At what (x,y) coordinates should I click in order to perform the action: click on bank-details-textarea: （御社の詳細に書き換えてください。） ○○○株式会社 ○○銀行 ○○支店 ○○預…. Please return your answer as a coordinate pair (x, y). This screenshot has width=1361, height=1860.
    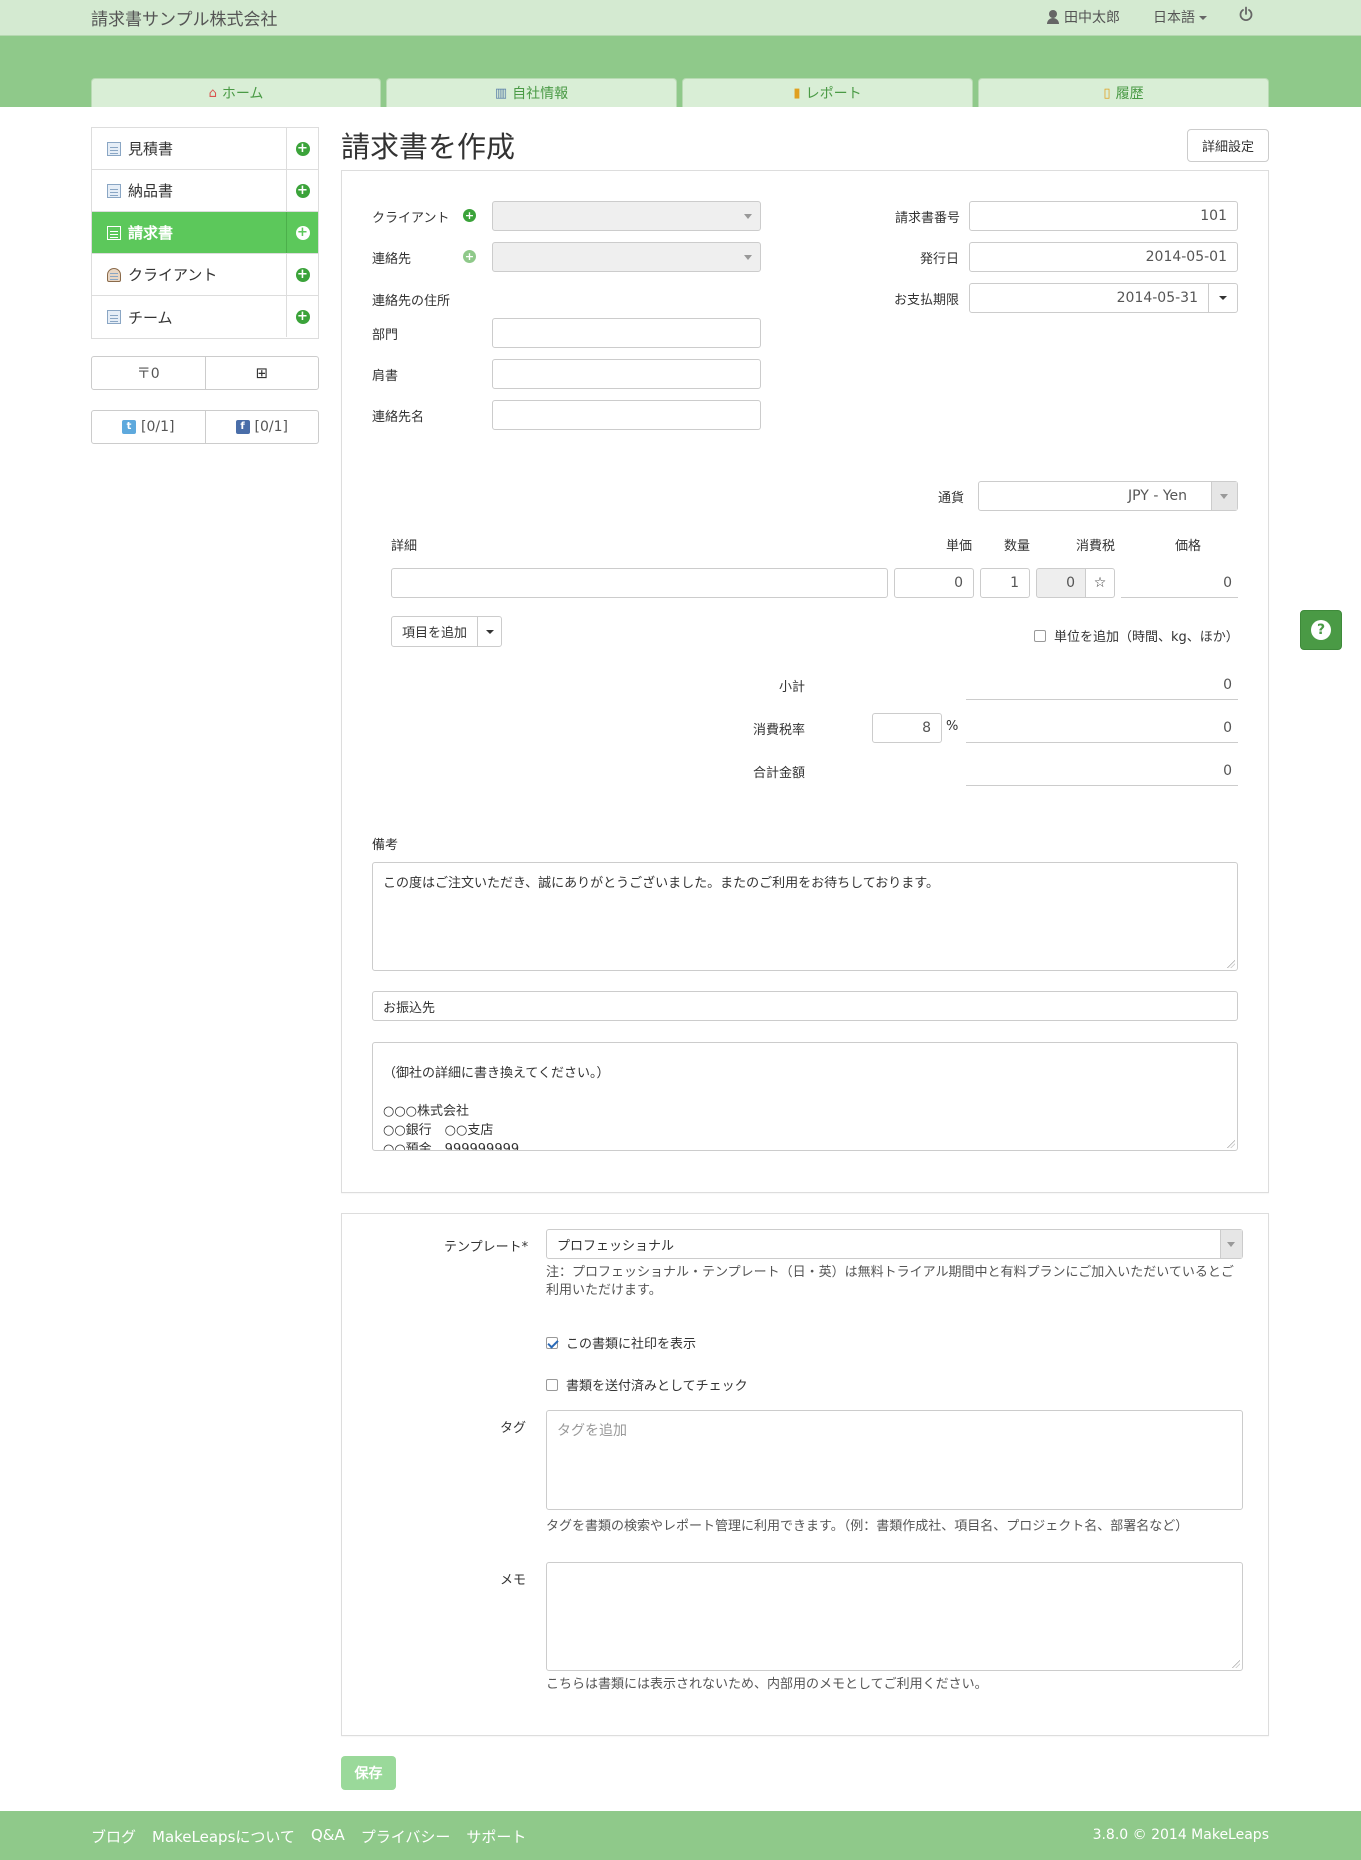
    Looking at the image, I should click on (805, 1096).